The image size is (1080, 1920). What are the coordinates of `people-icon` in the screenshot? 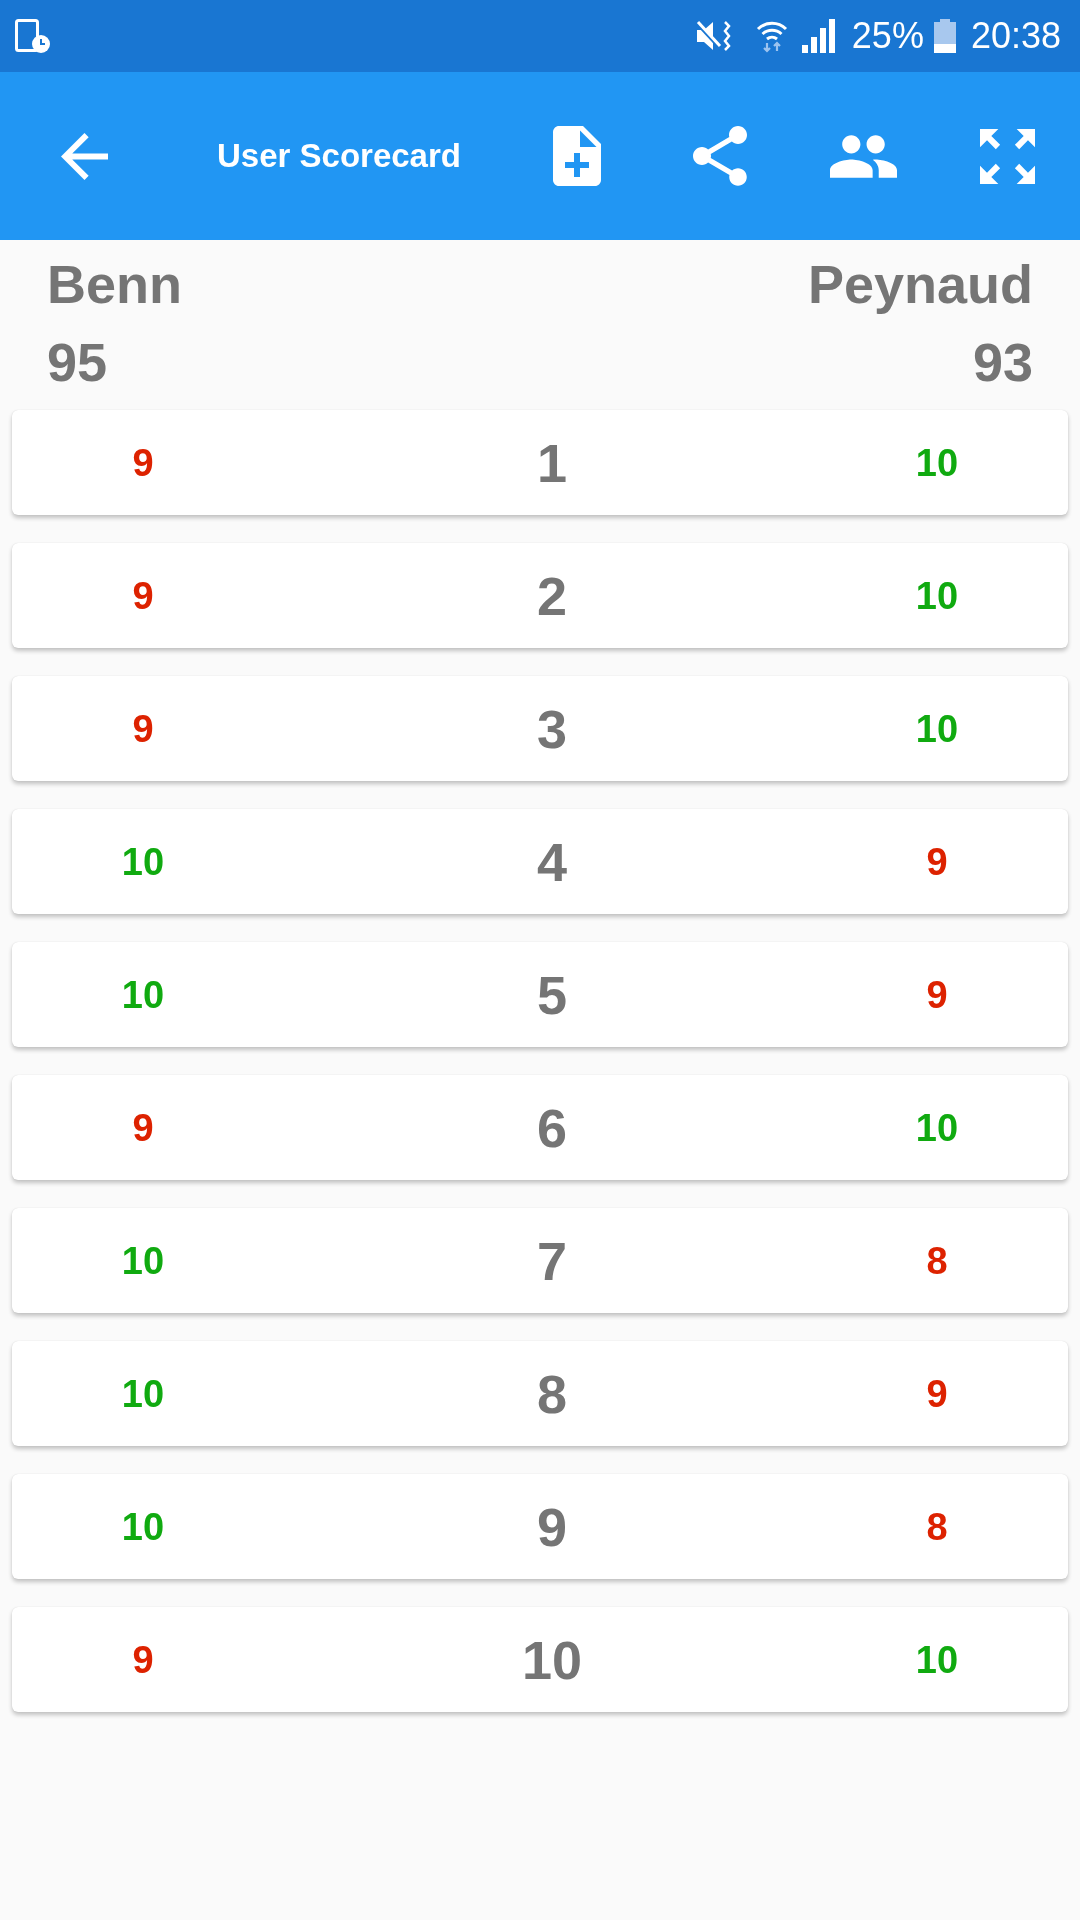 It's located at (863, 156).